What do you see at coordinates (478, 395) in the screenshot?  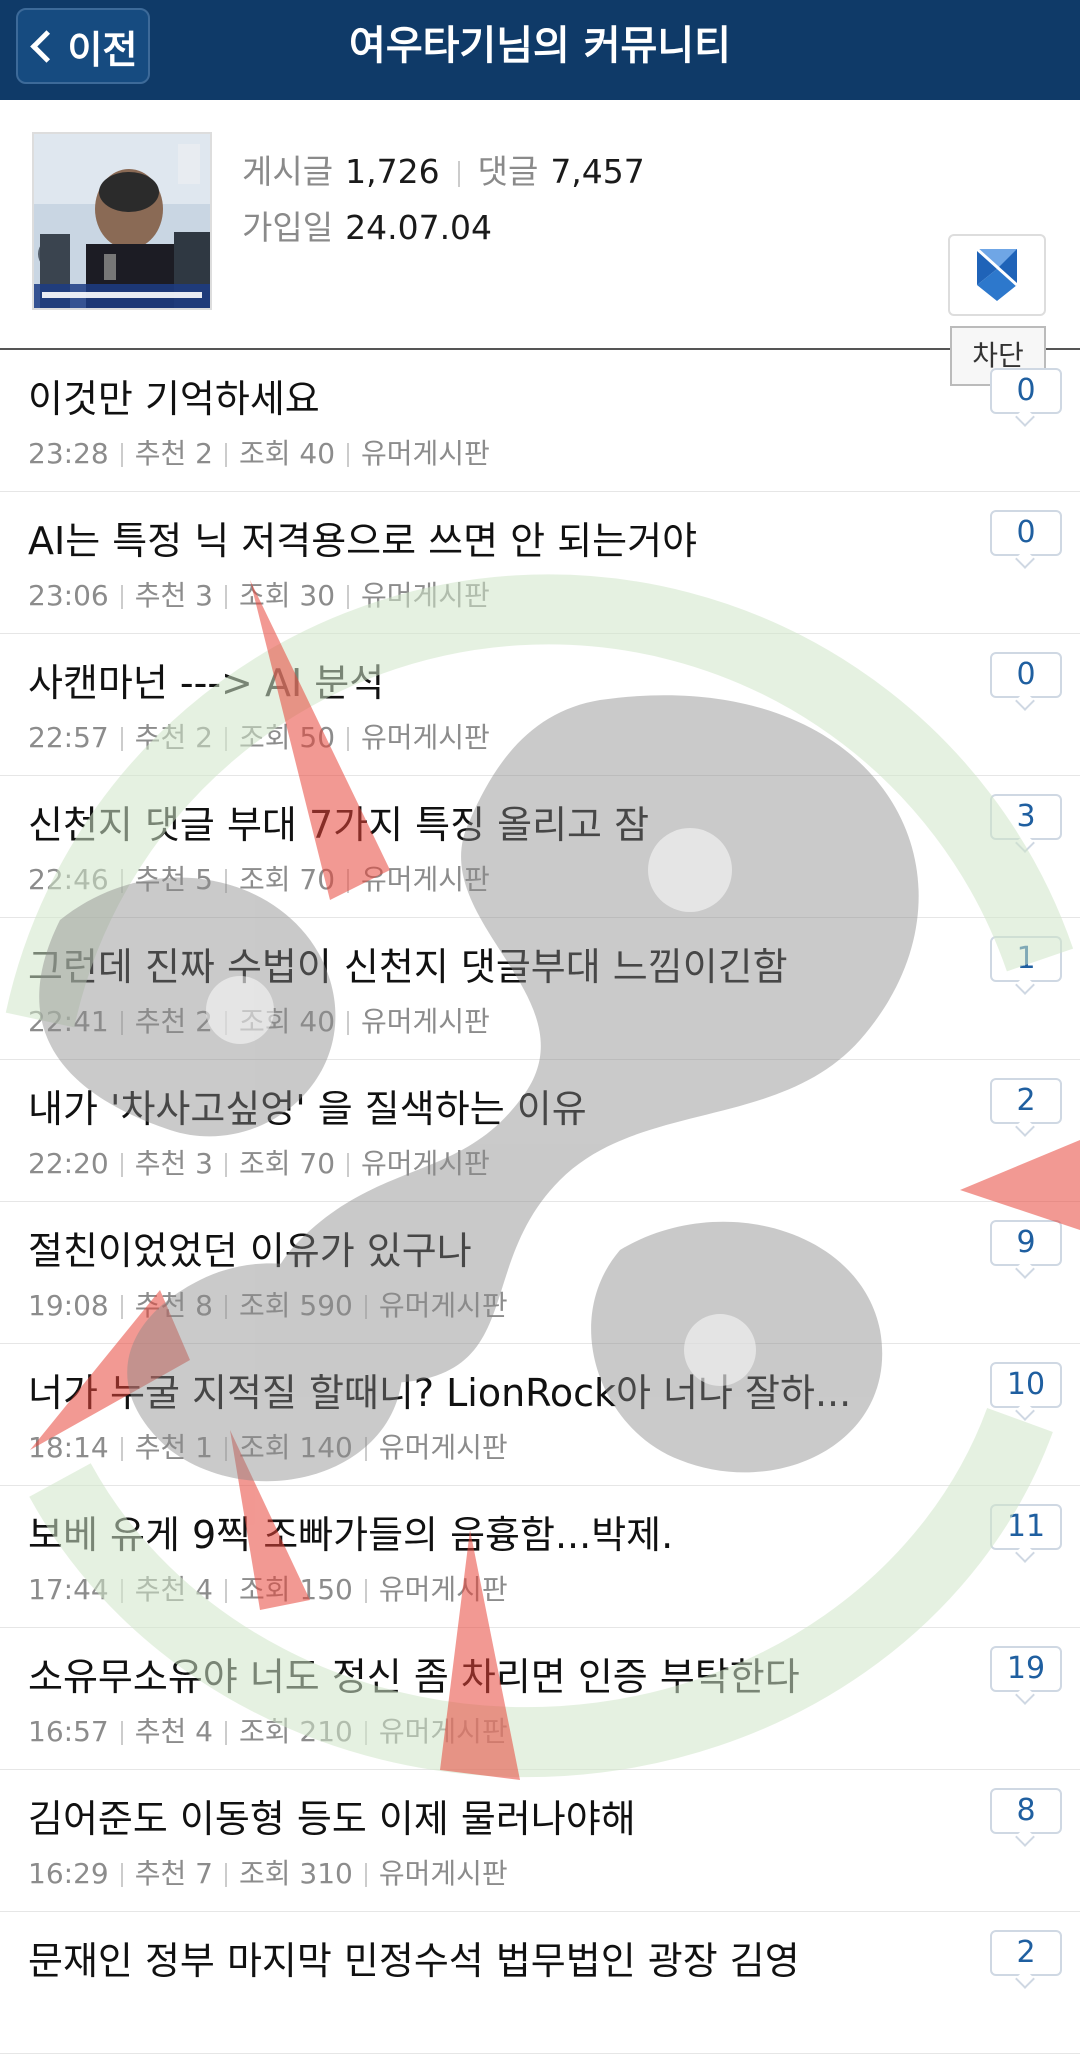 I see `post-title: 이것만 기억하세요` at bounding box center [478, 395].